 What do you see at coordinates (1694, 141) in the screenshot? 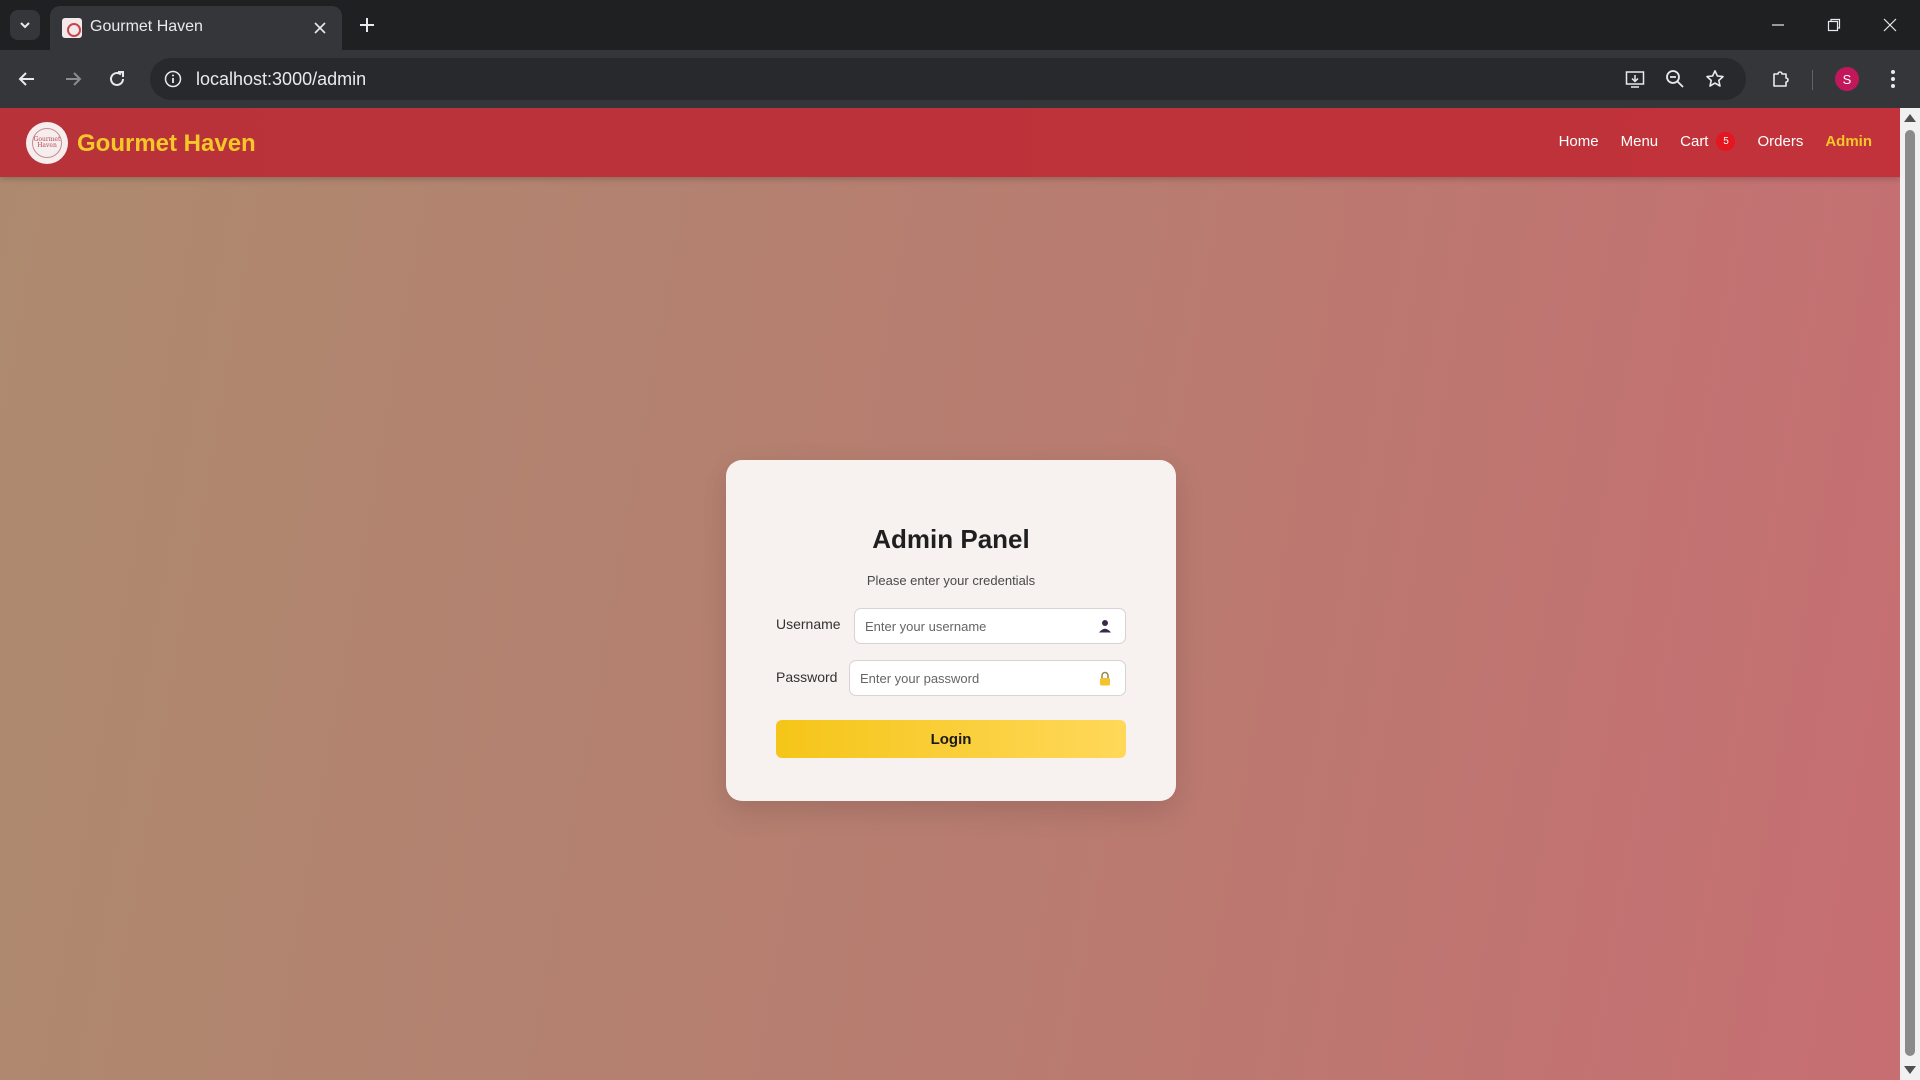
I see `nav-cart-label: Cart` at bounding box center [1694, 141].